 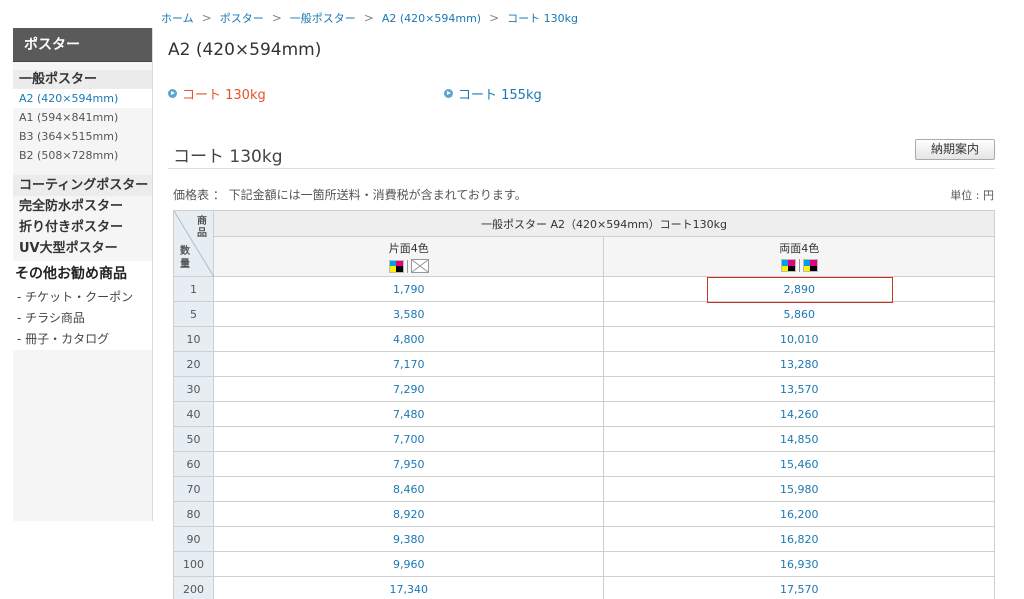 What do you see at coordinates (193, 489) in the screenshot?
I see `qty-cell: 70` at bounding box center [193, 489].